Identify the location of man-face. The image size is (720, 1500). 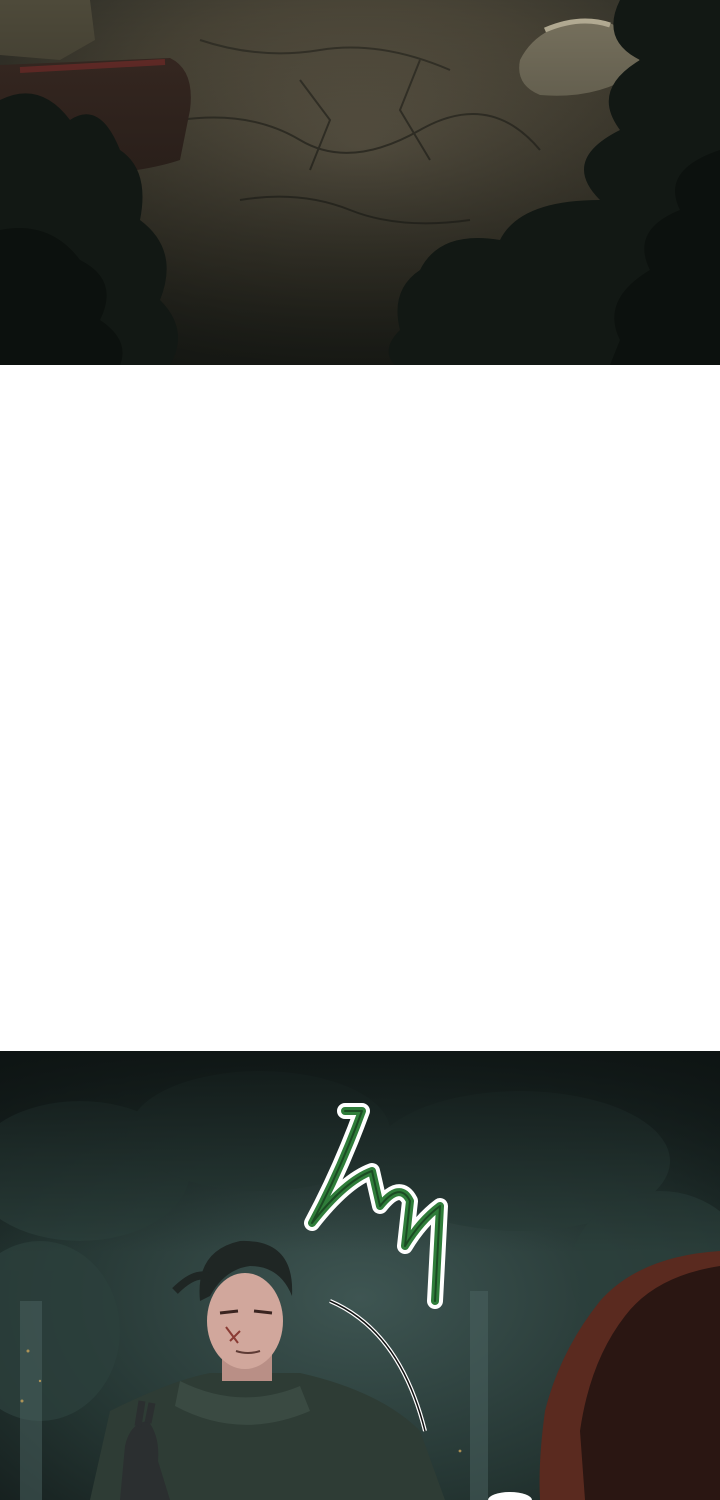
(245, 1321).